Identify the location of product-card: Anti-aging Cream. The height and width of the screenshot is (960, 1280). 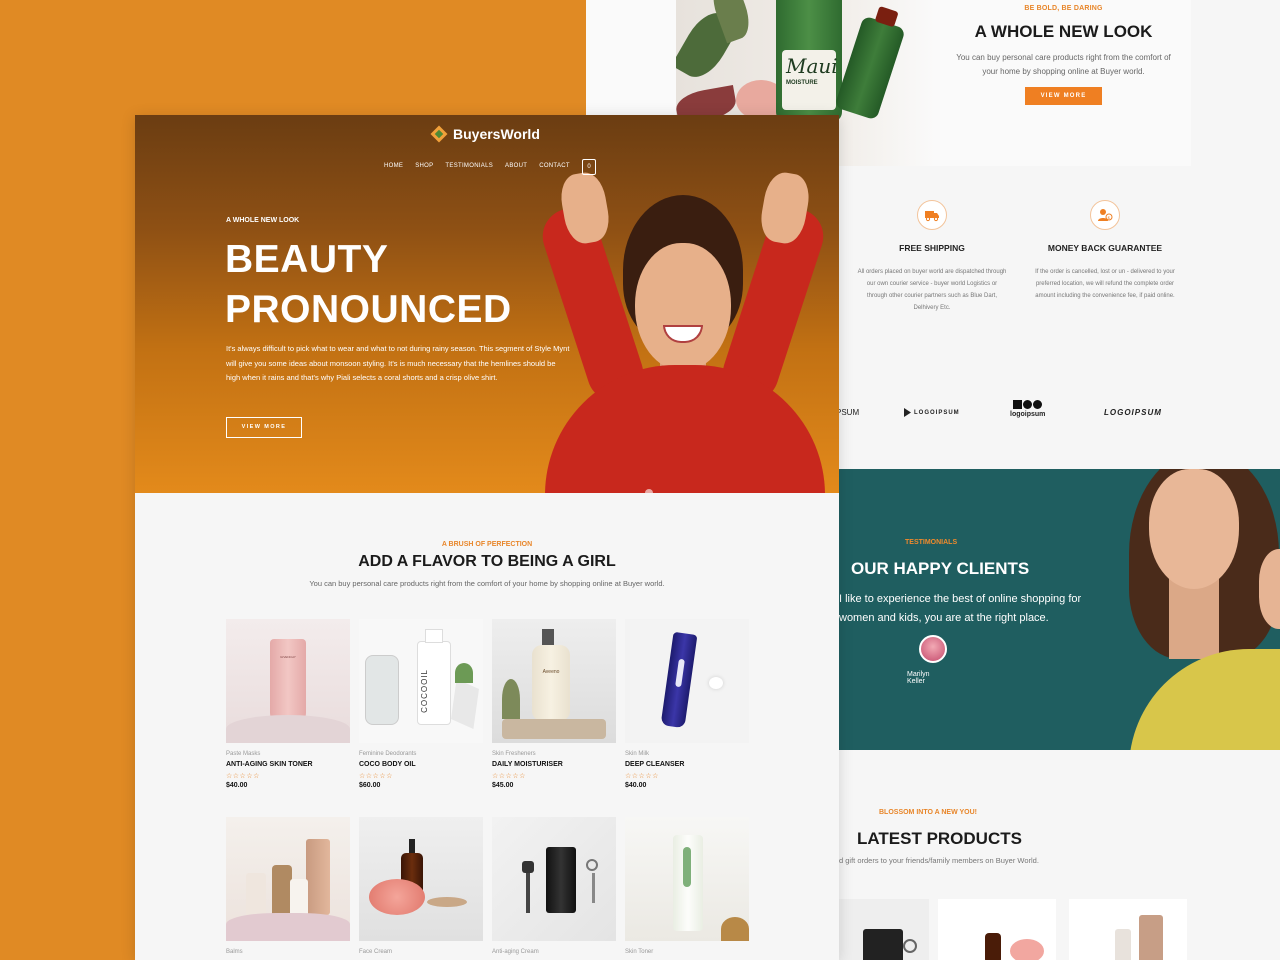
(554, 886).